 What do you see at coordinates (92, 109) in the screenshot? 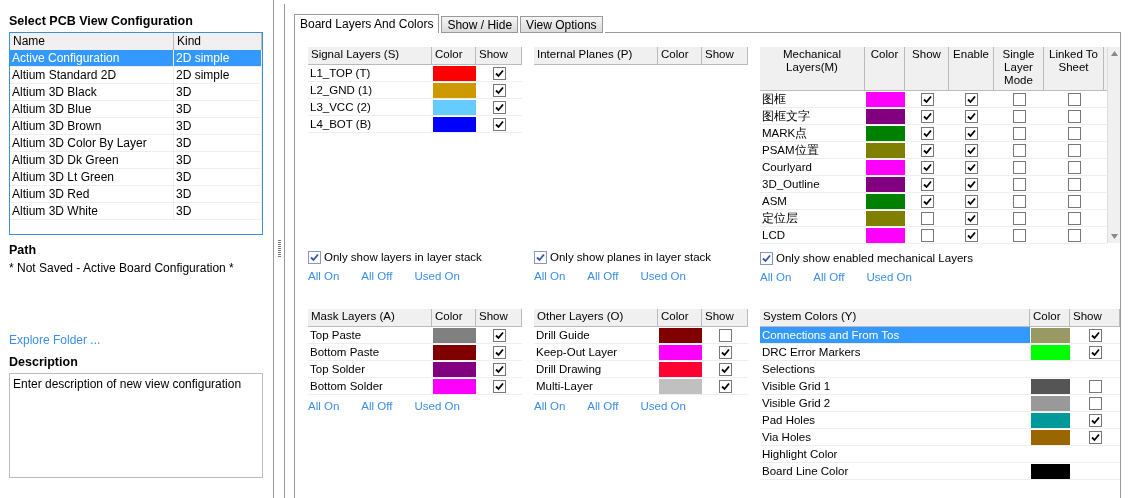
I see `list-cell: Altium 3D Blue` at bounding box center [92, 109].